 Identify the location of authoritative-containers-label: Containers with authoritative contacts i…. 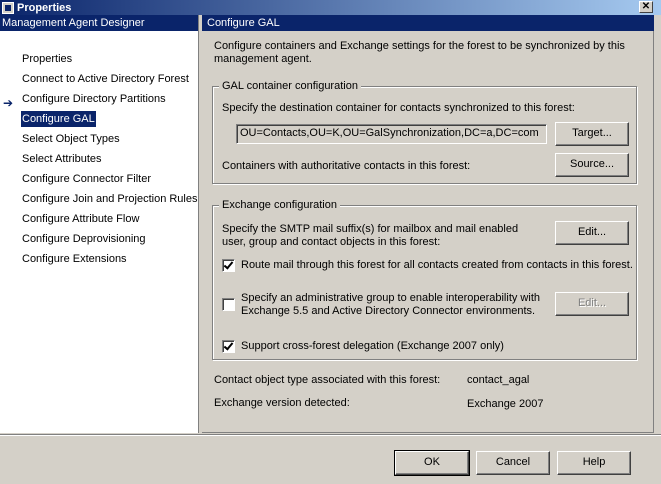
(346, 166).